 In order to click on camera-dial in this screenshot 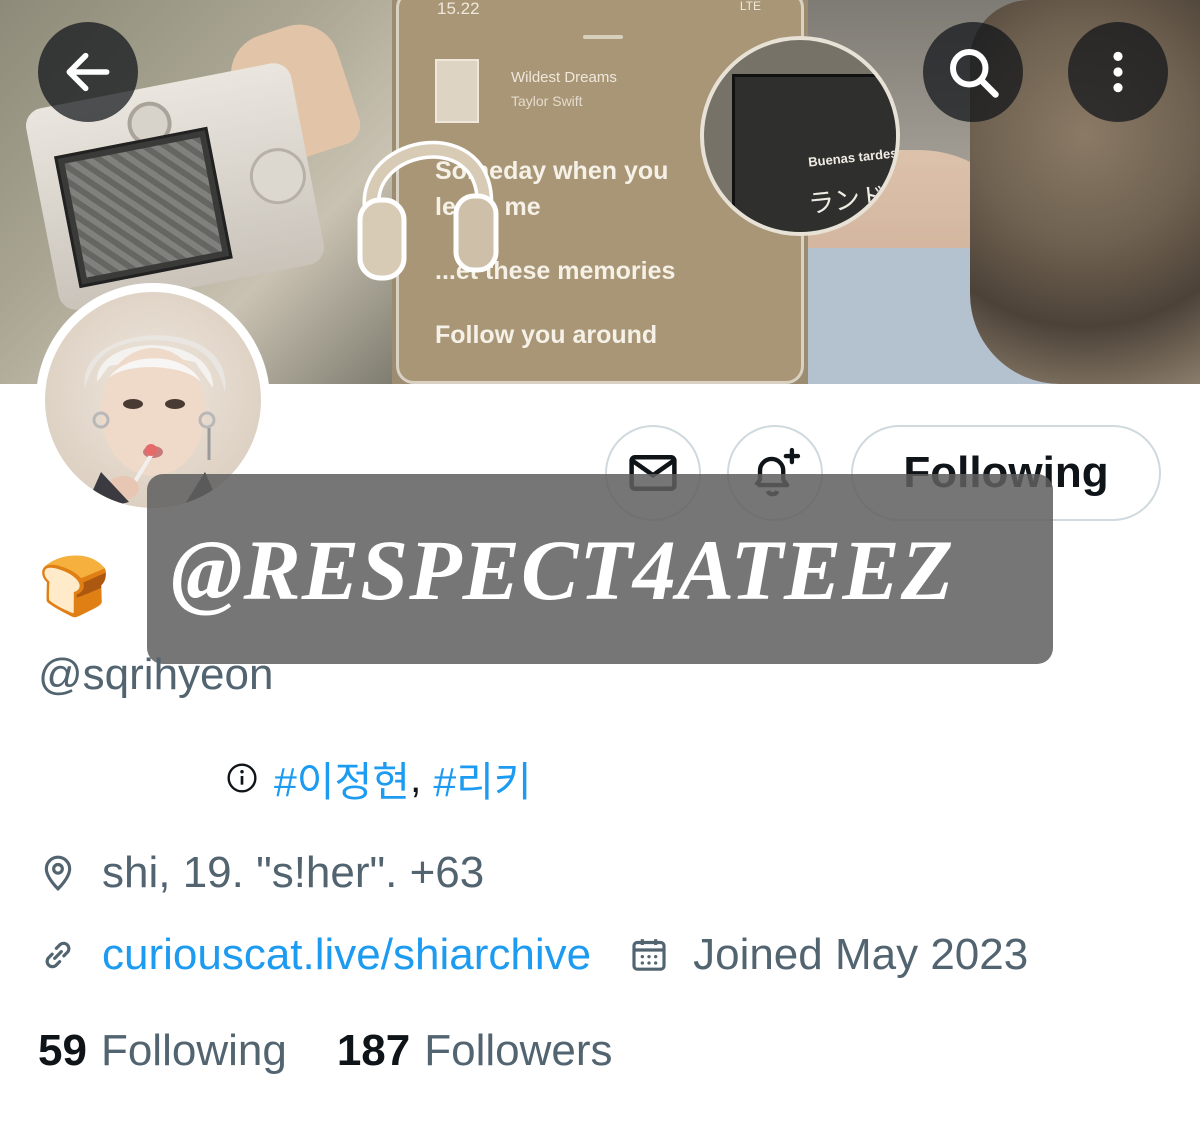, I will do `click(278, 176)`.